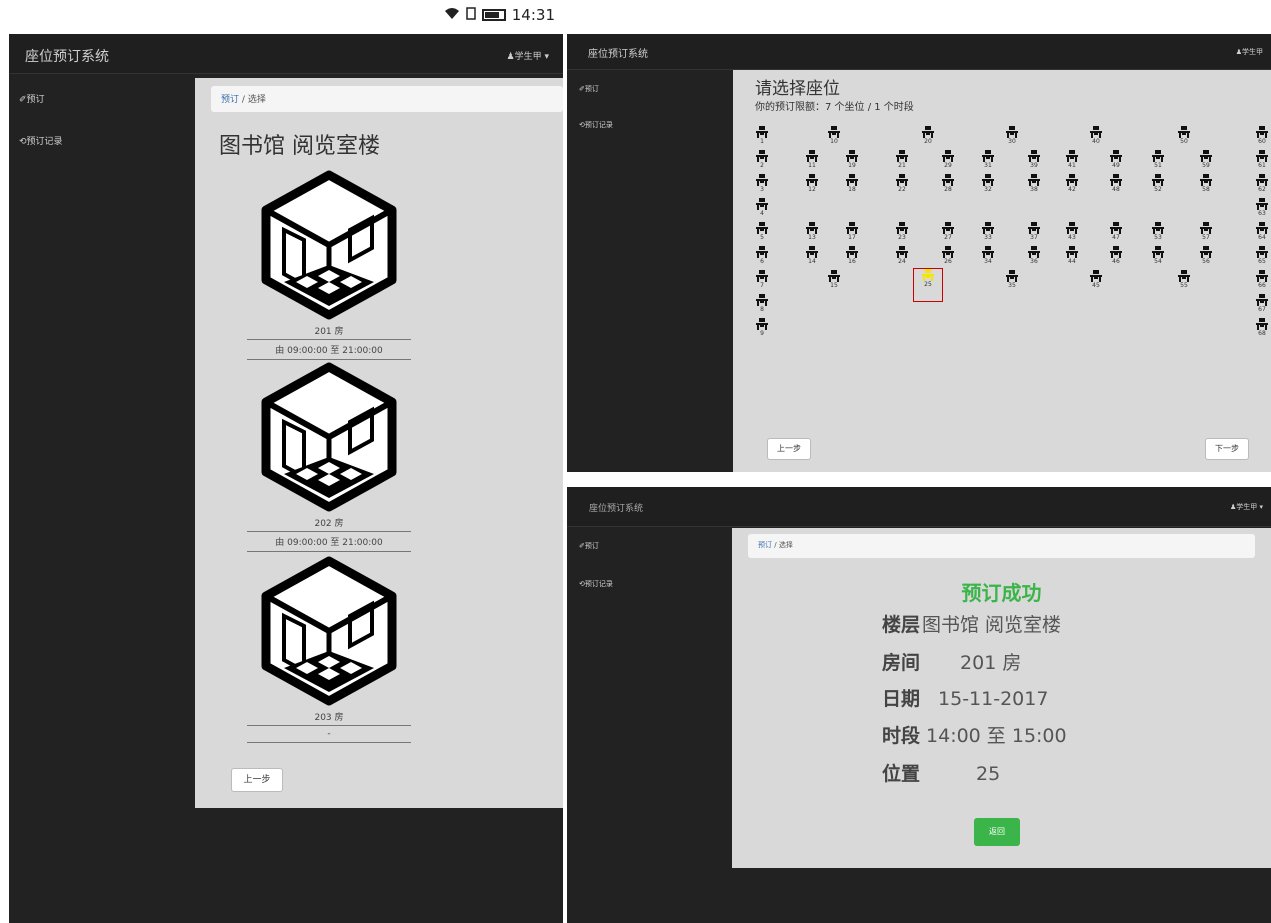  I want to click on user-menu: ♟学生甲, so click(1249, 52).